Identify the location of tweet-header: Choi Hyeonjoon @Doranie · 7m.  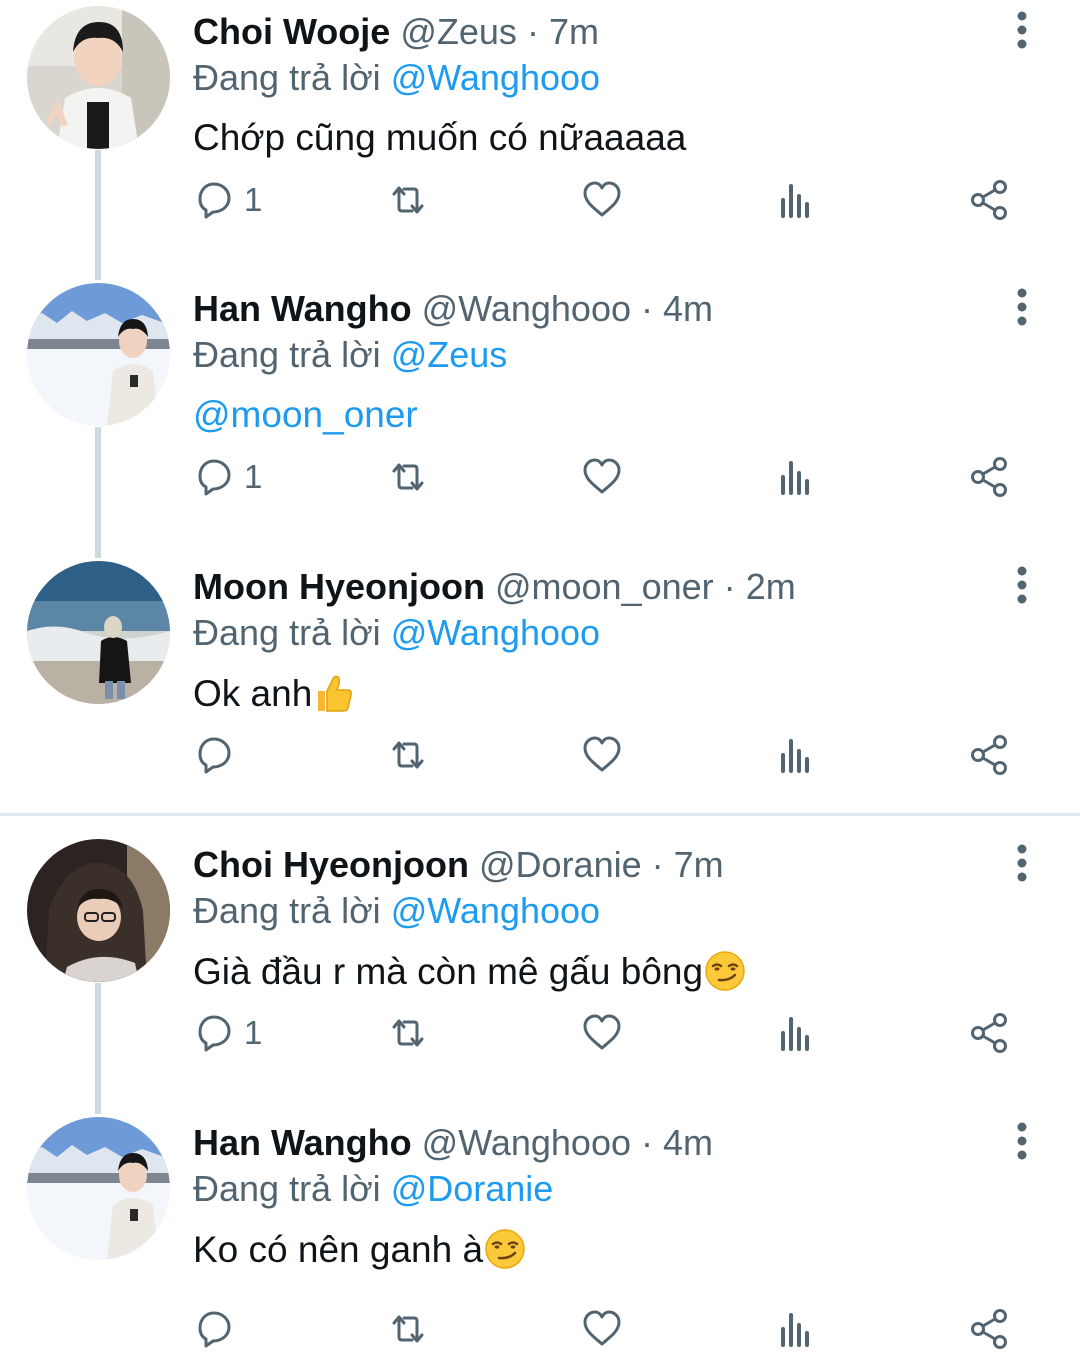
(458, 865).